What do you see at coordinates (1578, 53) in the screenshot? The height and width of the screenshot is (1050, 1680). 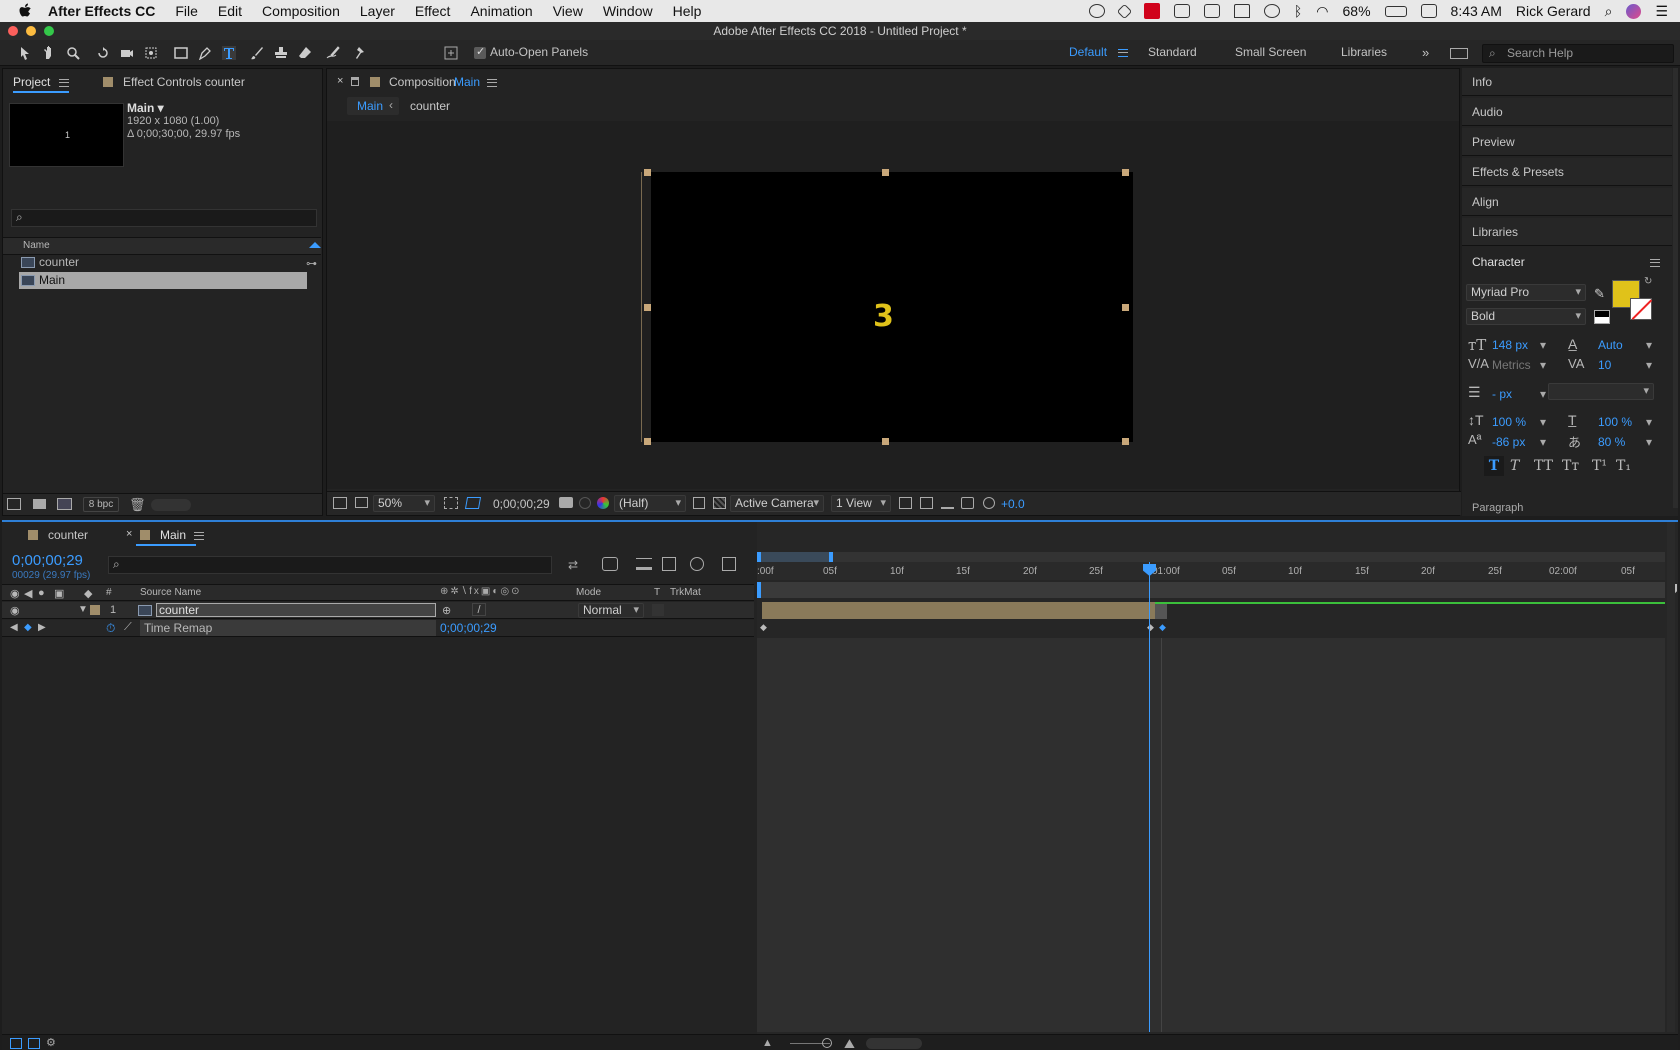 I see `search-help-input: ⌕ Search Help` at bounding box center [1578, 53].